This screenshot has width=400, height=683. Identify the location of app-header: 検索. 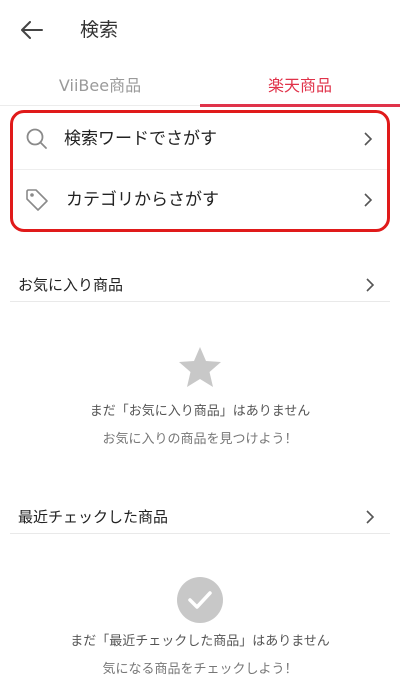
(200, 30).